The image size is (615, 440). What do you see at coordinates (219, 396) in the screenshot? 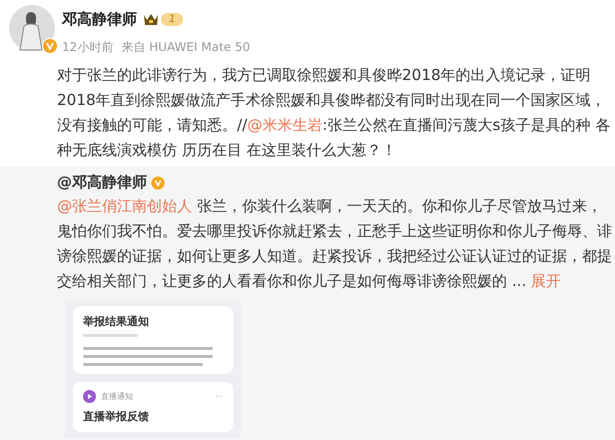
I see `more-menu: ···` at bounding box center [219, 396].